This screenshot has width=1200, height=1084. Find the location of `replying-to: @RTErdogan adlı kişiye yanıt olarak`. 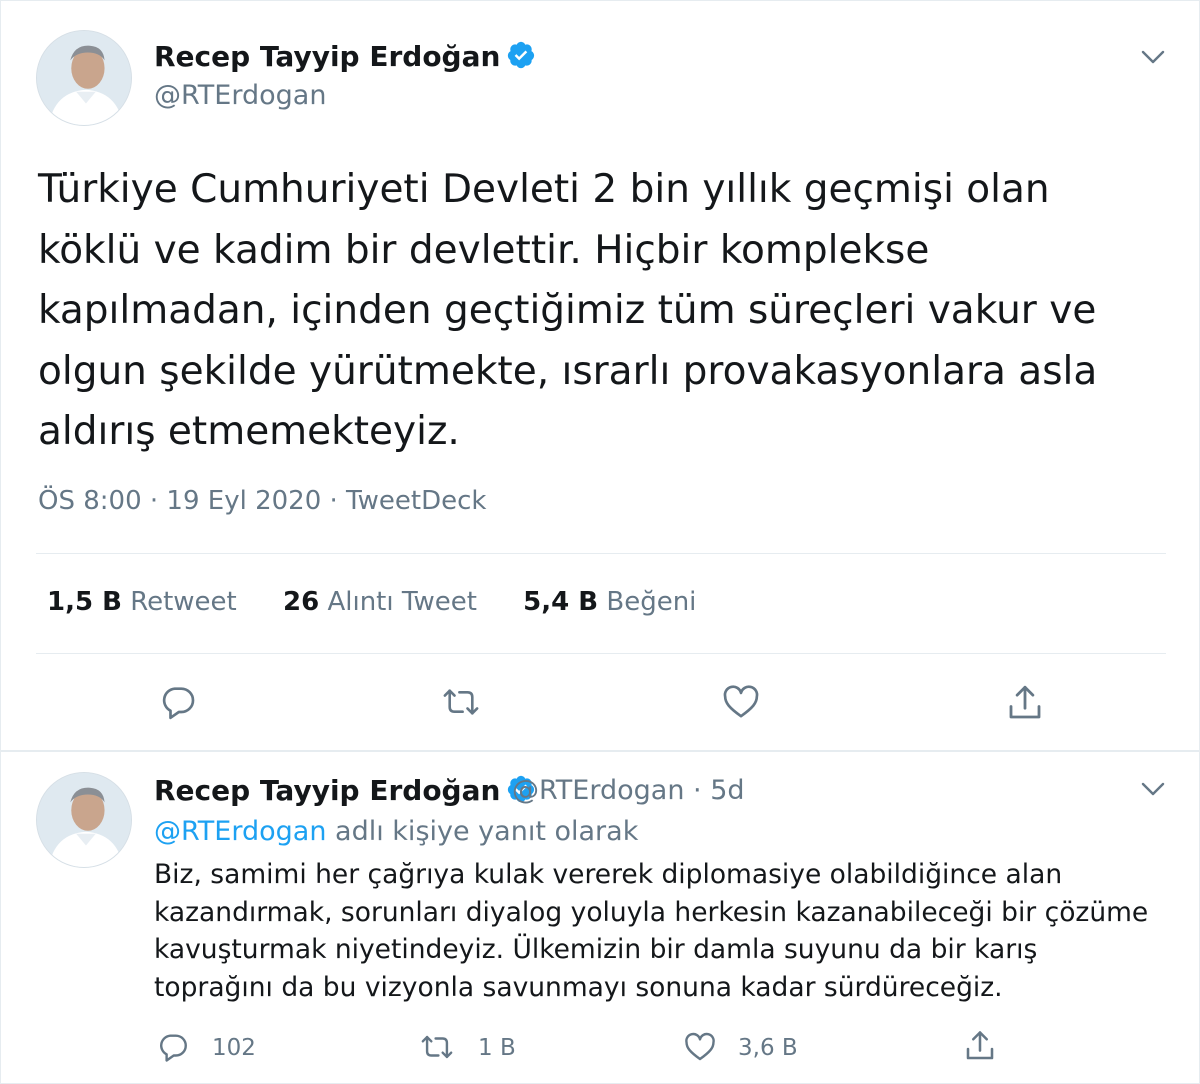

replying-to: @RTErdogan adlı kişiye yanıt olarak is located at coordinates (396, 831).